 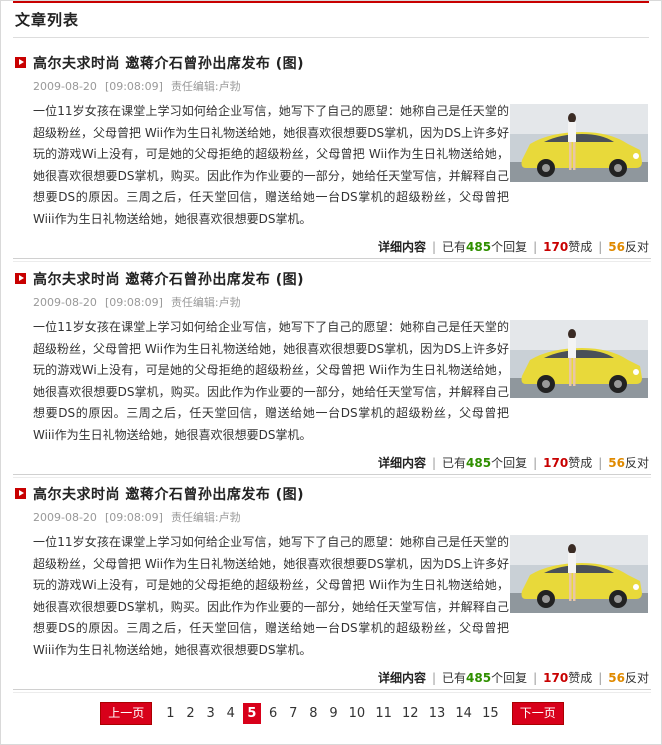 What do you see at coordinates (463, 713) in the screenshot?
I see `page-link: 14` at bounding box center [463, 713].